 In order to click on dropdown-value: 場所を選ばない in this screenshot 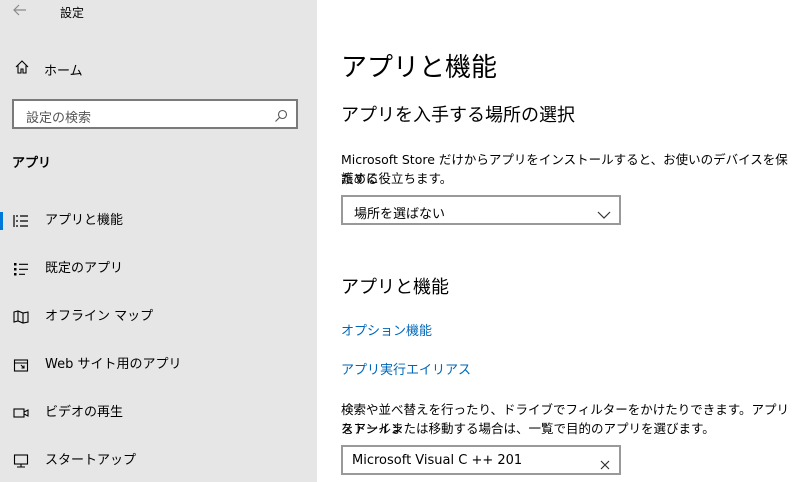, I will do `click(400, 214)`.